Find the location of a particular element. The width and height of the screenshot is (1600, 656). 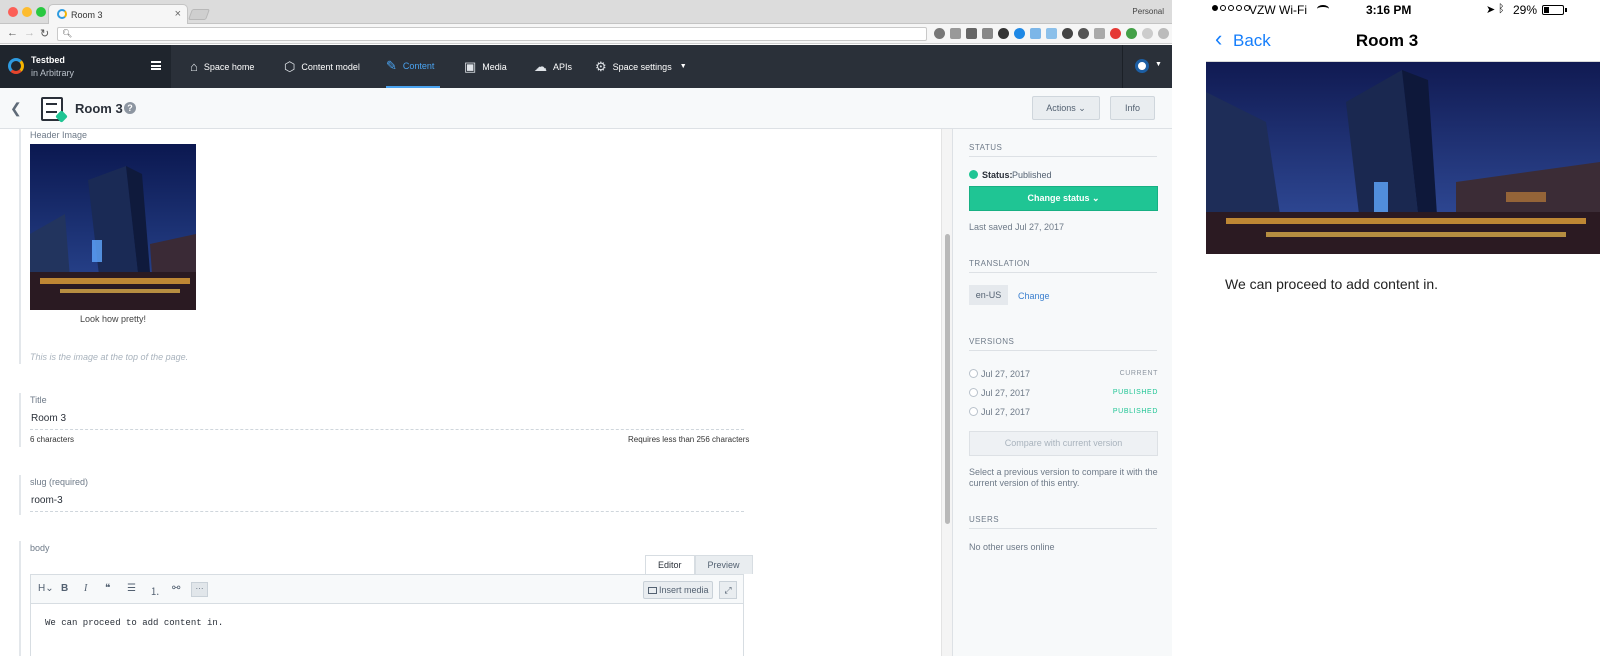

entry-toolbar: ❮ Room 3 ? Actions ⌄ Info is located at coordinates (586, 108).